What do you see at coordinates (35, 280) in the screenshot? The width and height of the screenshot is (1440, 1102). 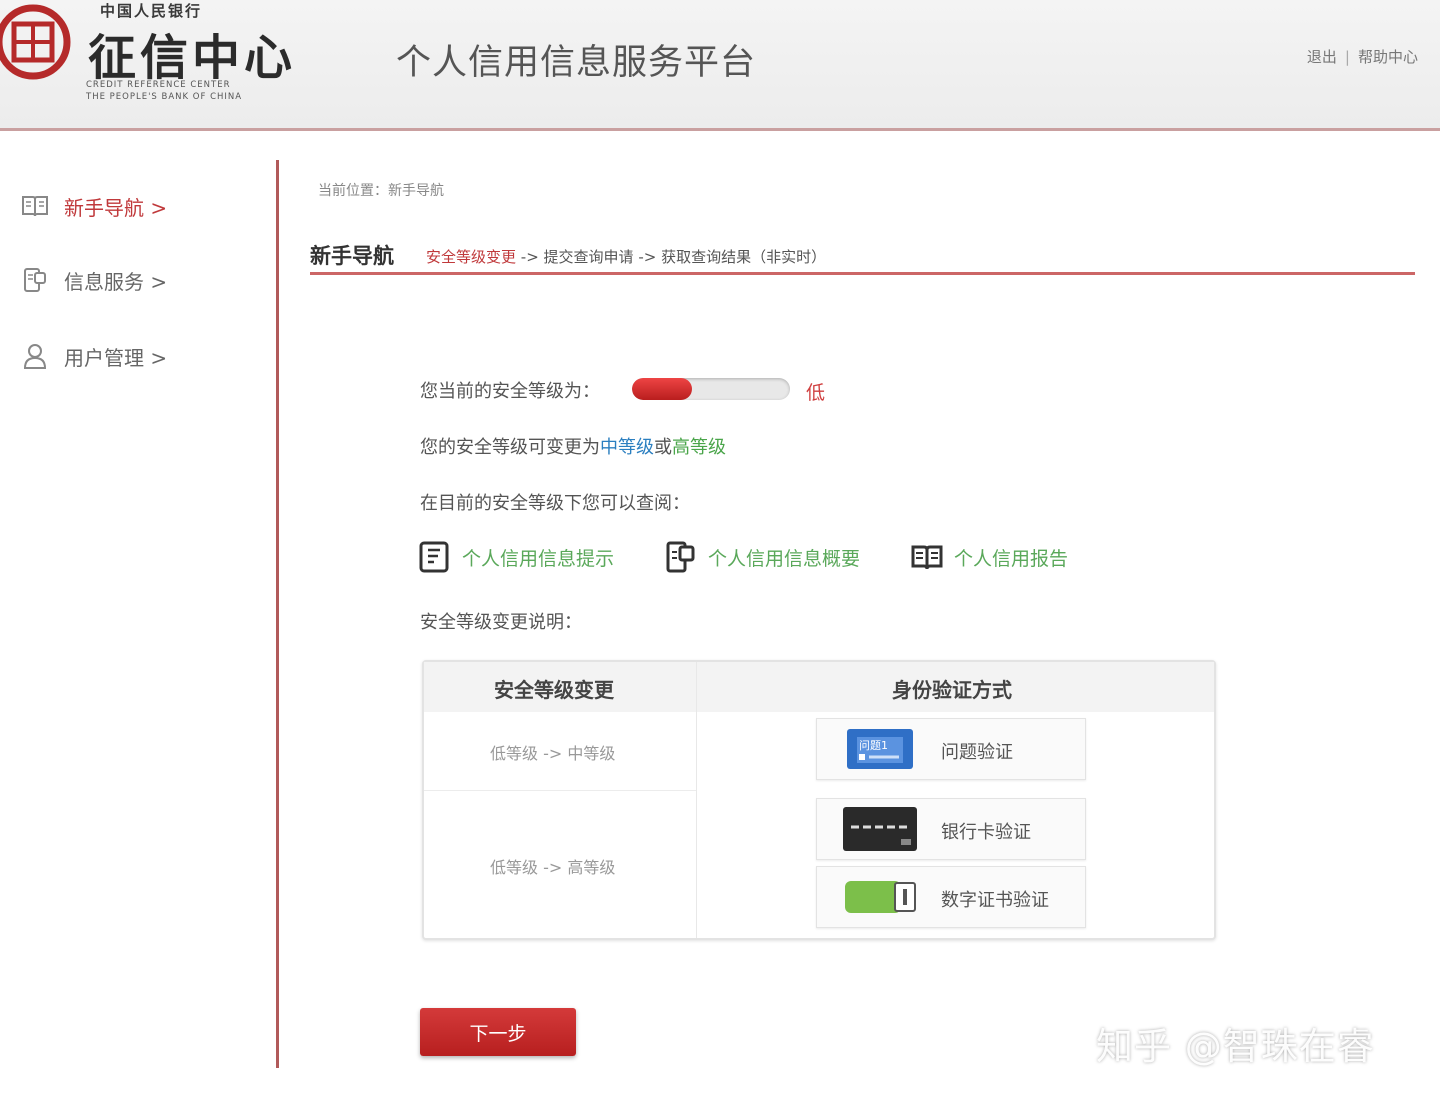 I see `document-icon` at bounding box center [35, 280].